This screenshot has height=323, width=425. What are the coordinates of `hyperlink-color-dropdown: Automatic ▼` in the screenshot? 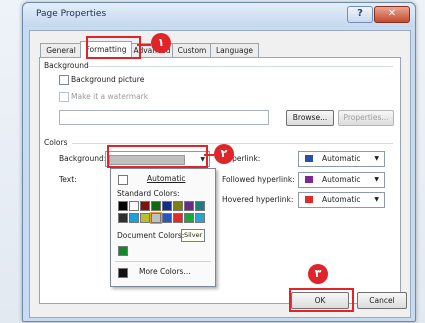 It's located at (341, 159).